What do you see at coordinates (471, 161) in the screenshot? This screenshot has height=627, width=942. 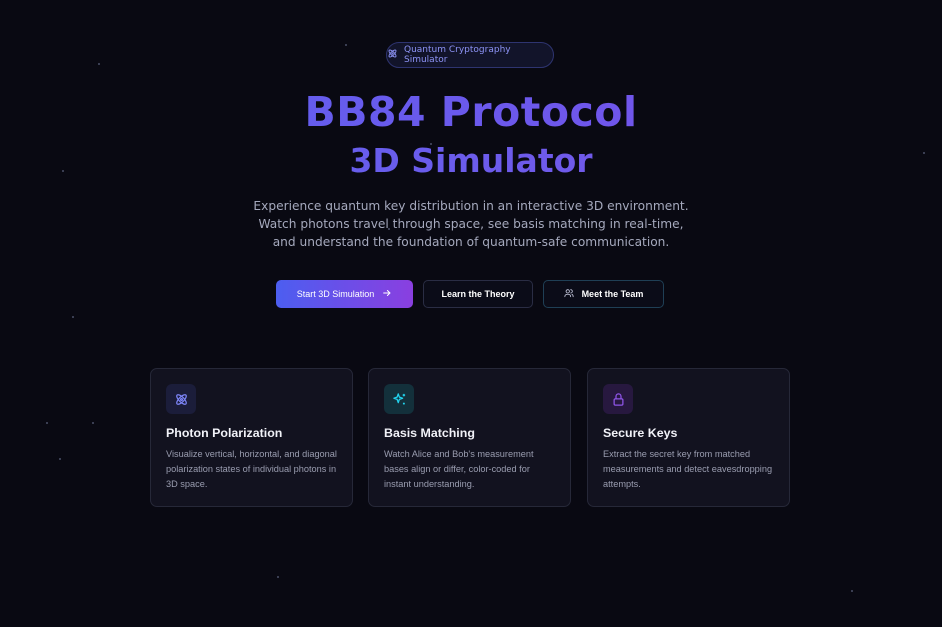 I see `hero-subtitle-title: 3D Simulator` at bounding box center [471, 161].